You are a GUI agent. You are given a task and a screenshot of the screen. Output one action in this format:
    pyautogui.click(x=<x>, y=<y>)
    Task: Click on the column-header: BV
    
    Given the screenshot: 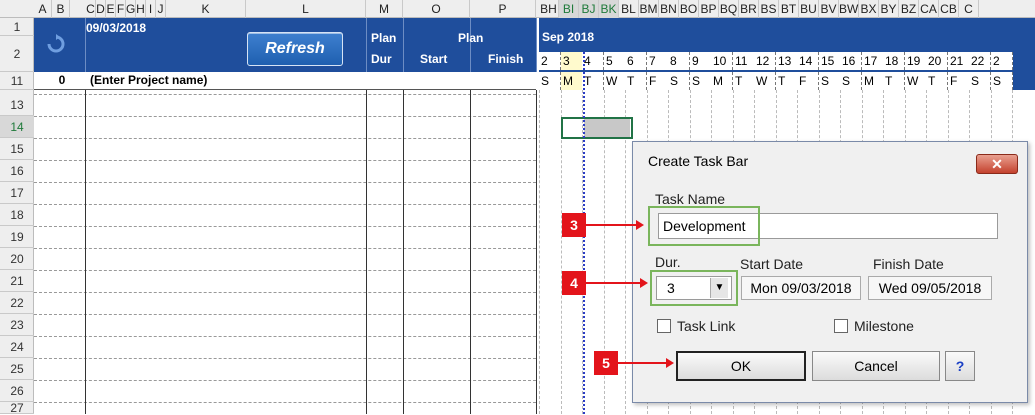 What is the action you would take?
    pyautogui.click(x=829, y=9)
    